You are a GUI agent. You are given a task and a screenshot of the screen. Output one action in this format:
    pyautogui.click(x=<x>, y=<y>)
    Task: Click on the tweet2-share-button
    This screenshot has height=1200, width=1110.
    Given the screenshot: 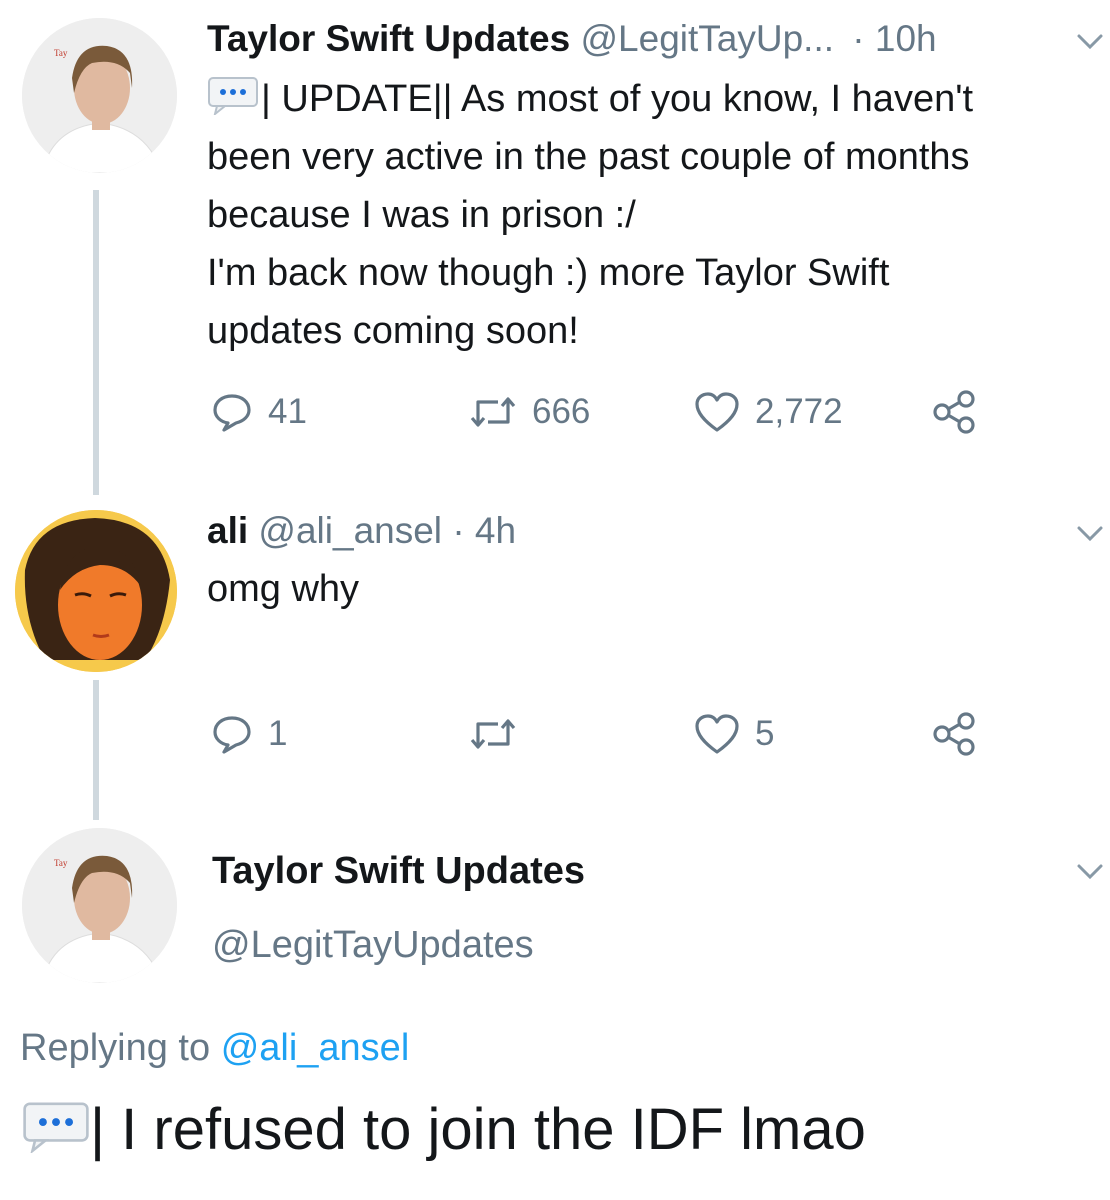 What is the action you would take?
    pyautogui.click(x=954, y=734)
    